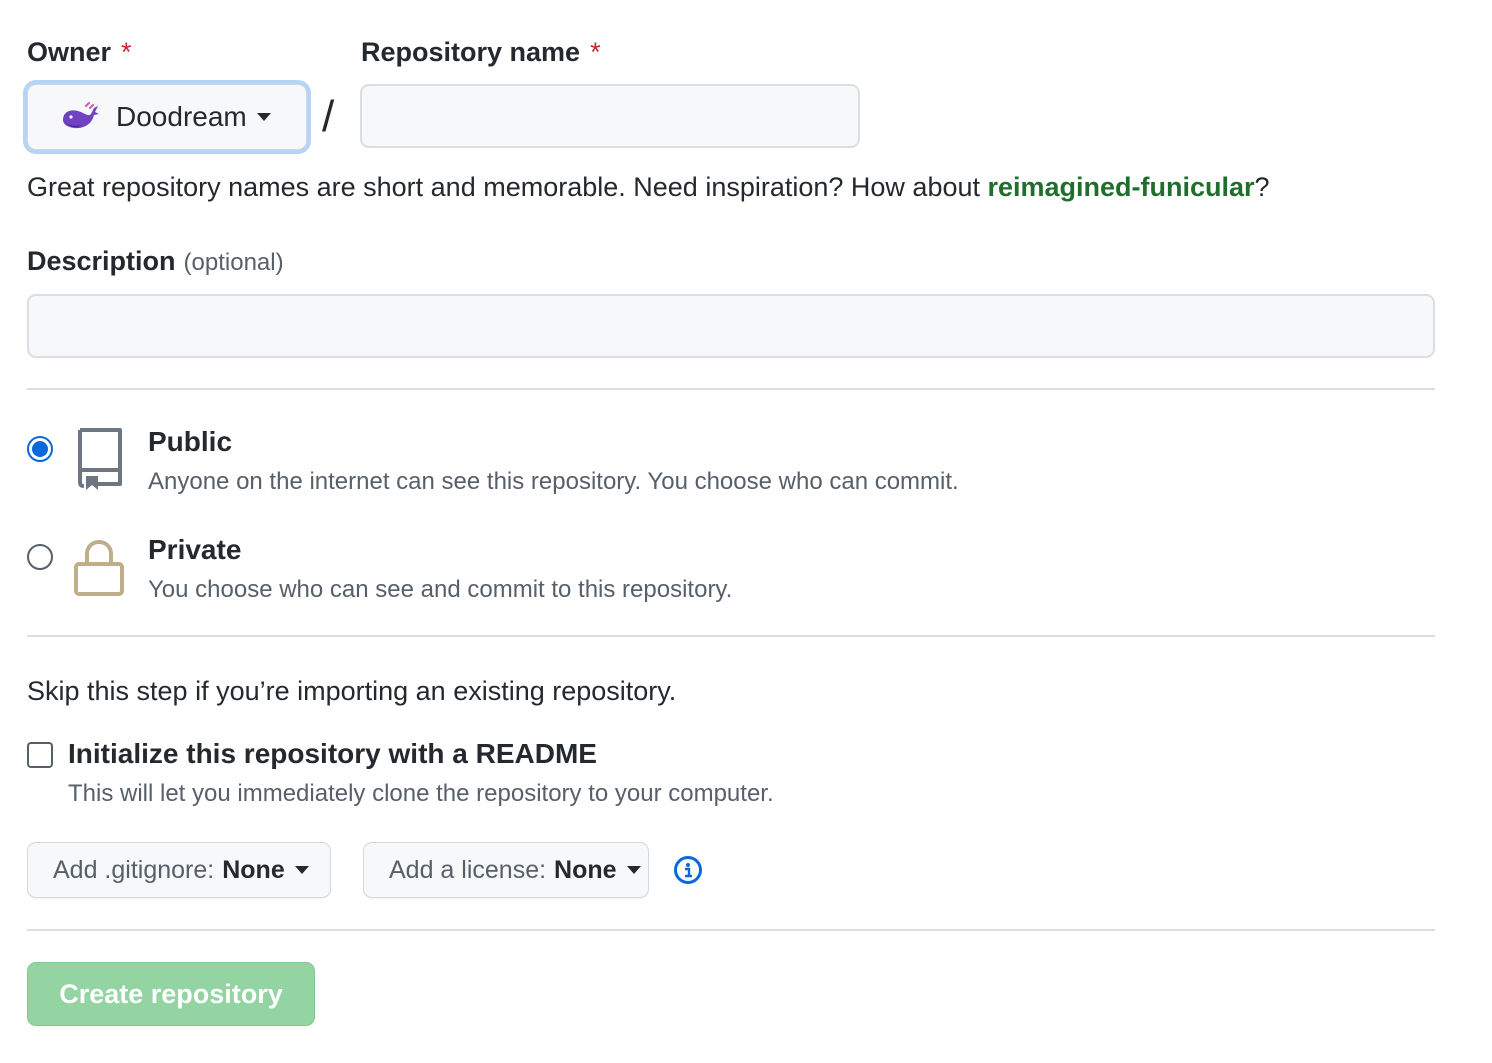 The height and width of the screenshot is (1063, 1492). I want to click on owner-dropdown-button: Doodream, so click(167, 117).